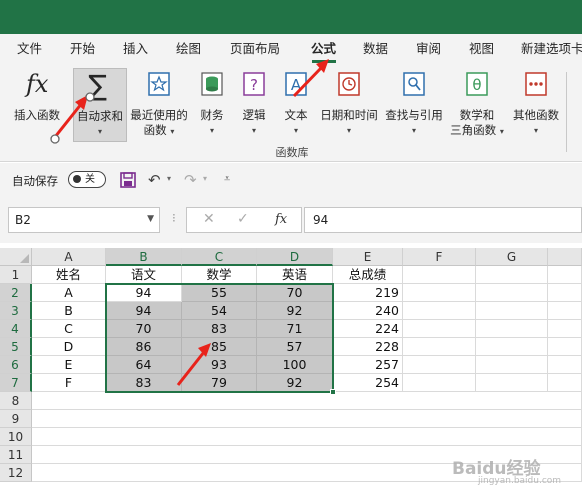  What do you see at coordinates (565, 311) in the screenshot?
I see `cell-h3` at bounding box center [565, 311].